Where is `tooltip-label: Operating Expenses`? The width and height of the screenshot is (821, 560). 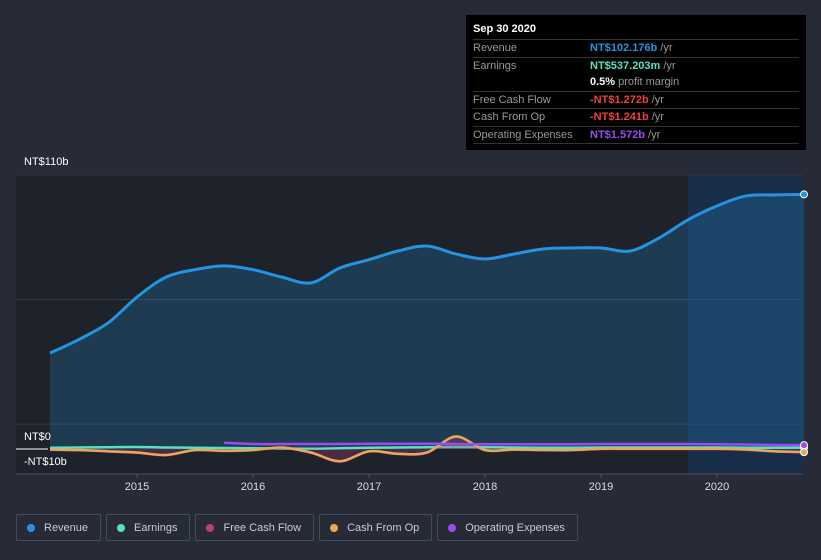
tooltip-label: Operating Expenses is located at coordinates (523, 134).